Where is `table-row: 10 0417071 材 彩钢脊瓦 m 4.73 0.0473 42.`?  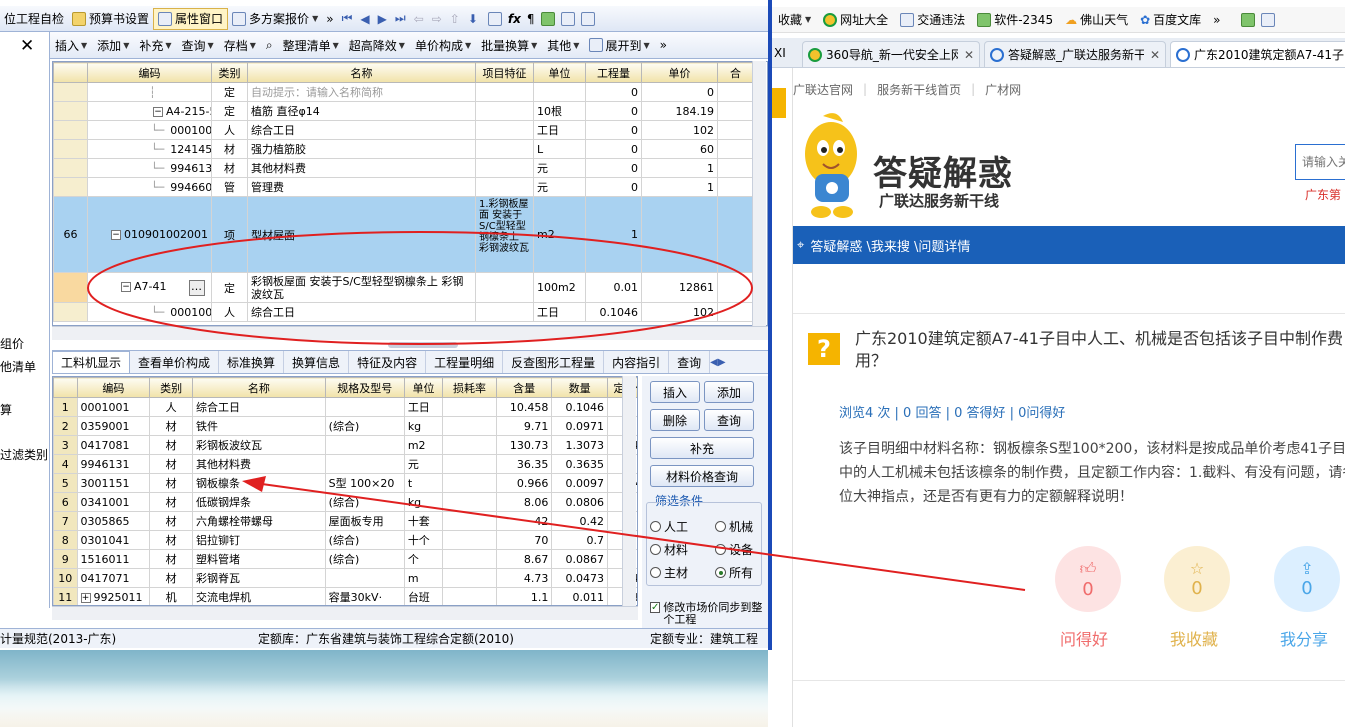
table-row: 10 0417071 材 彩钢脊瓦 m 4.73 0.0473 42. is located at coordinates (345, 578).